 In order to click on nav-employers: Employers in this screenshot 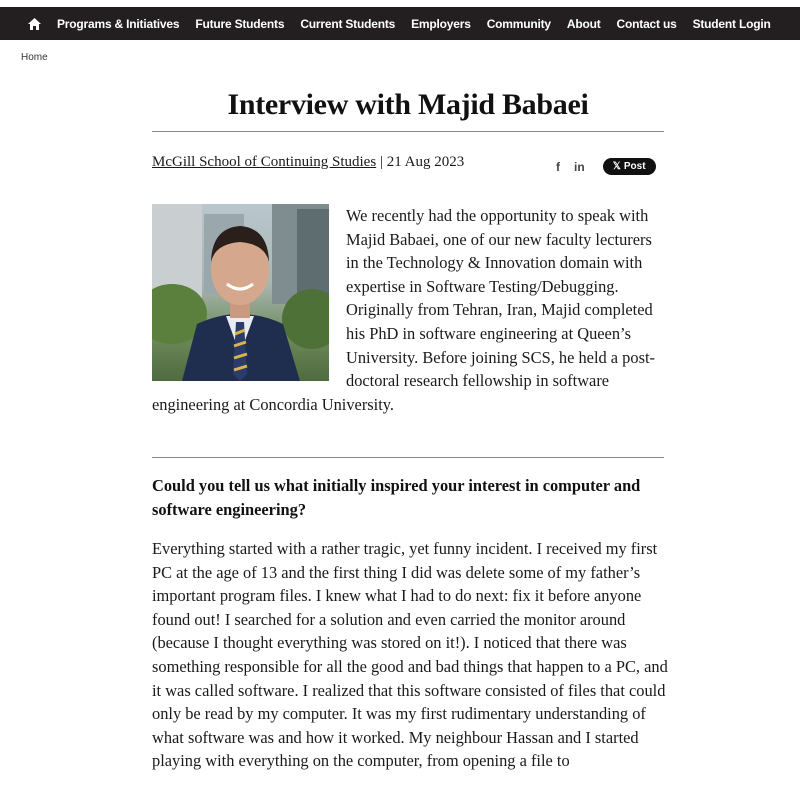, I will do `click(441, 24)`.